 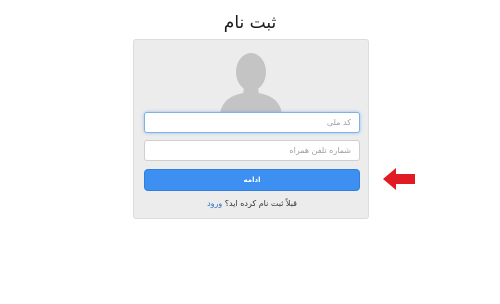 What do you see at coordinates (250, 23) in the screenshot?
I see `page-title: ثبت نام` at bounding box center [250, 23].